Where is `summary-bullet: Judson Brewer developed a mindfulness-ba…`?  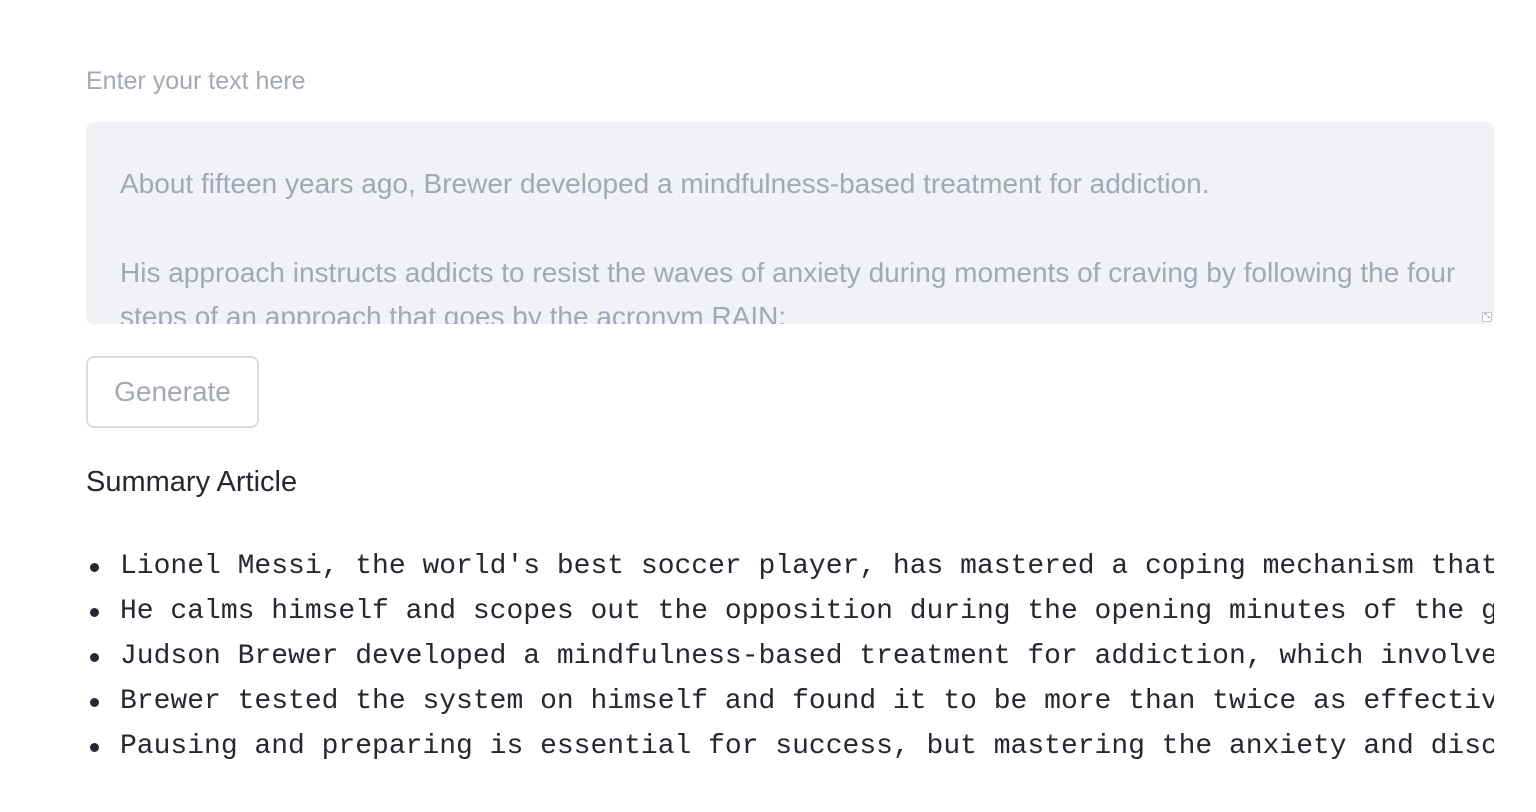
summary-bullet: Judson Brewer developed a mindfulness-ba… is located at coordinates (790, 656).